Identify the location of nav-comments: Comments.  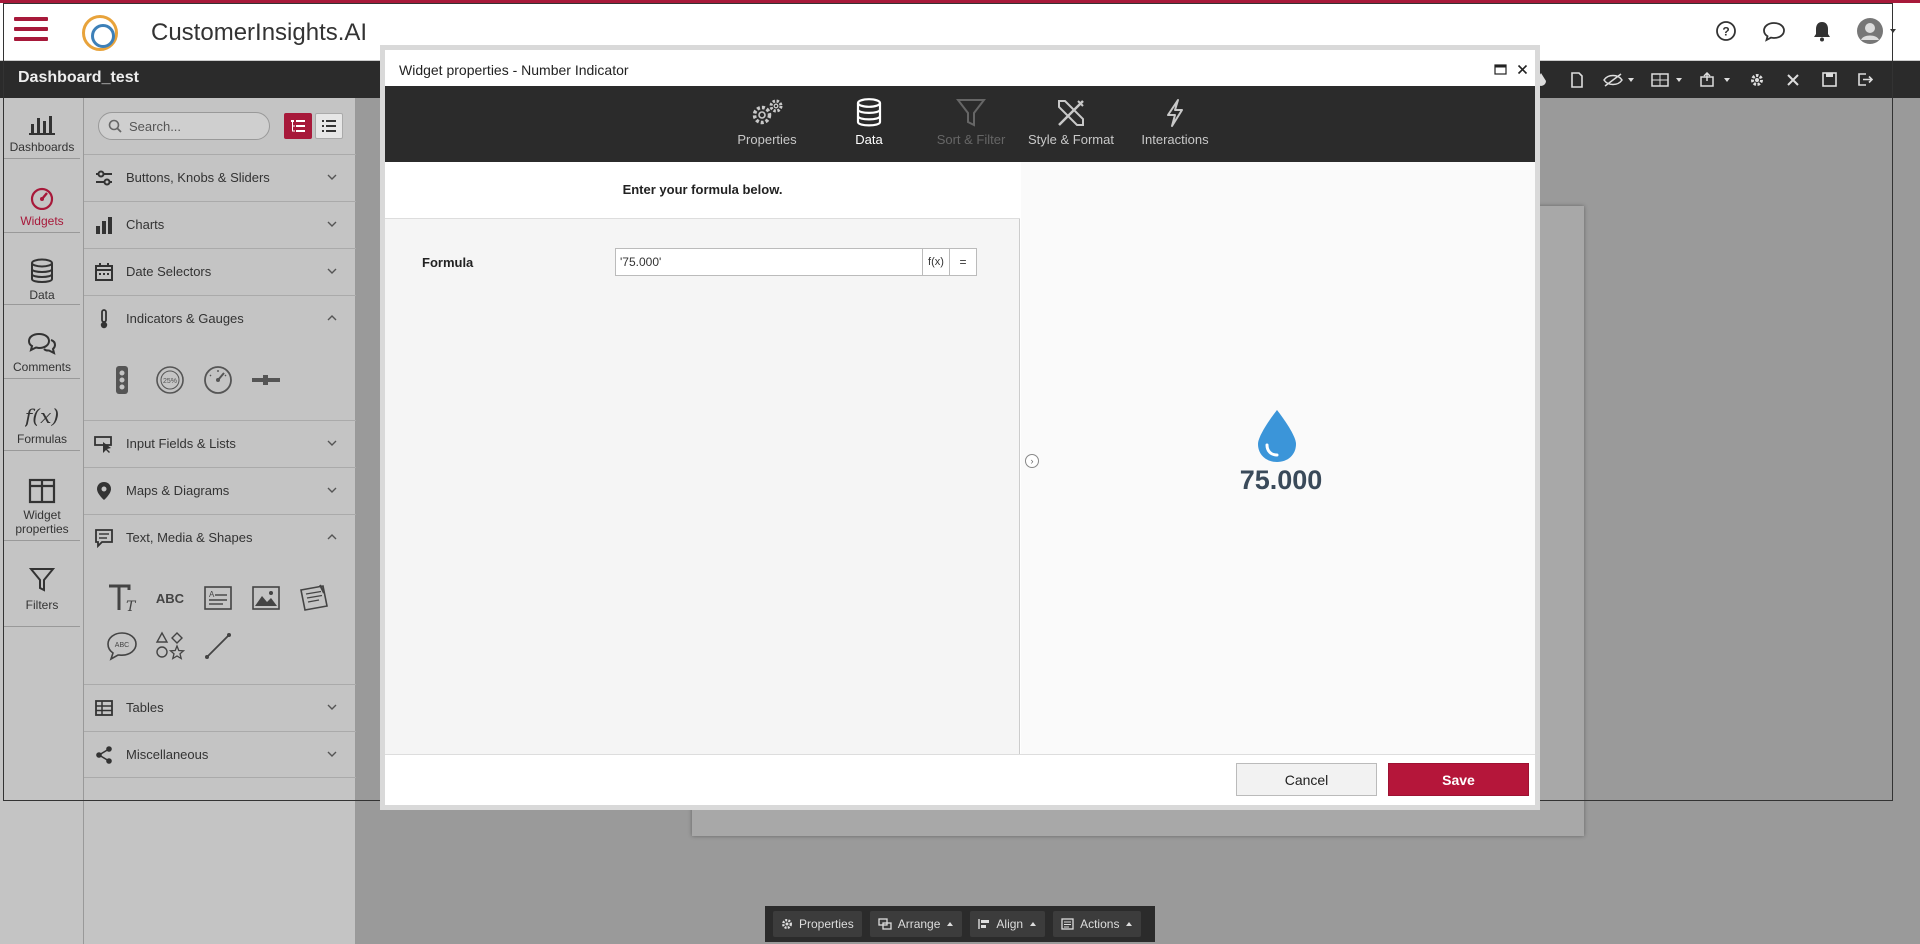
(42, 353).